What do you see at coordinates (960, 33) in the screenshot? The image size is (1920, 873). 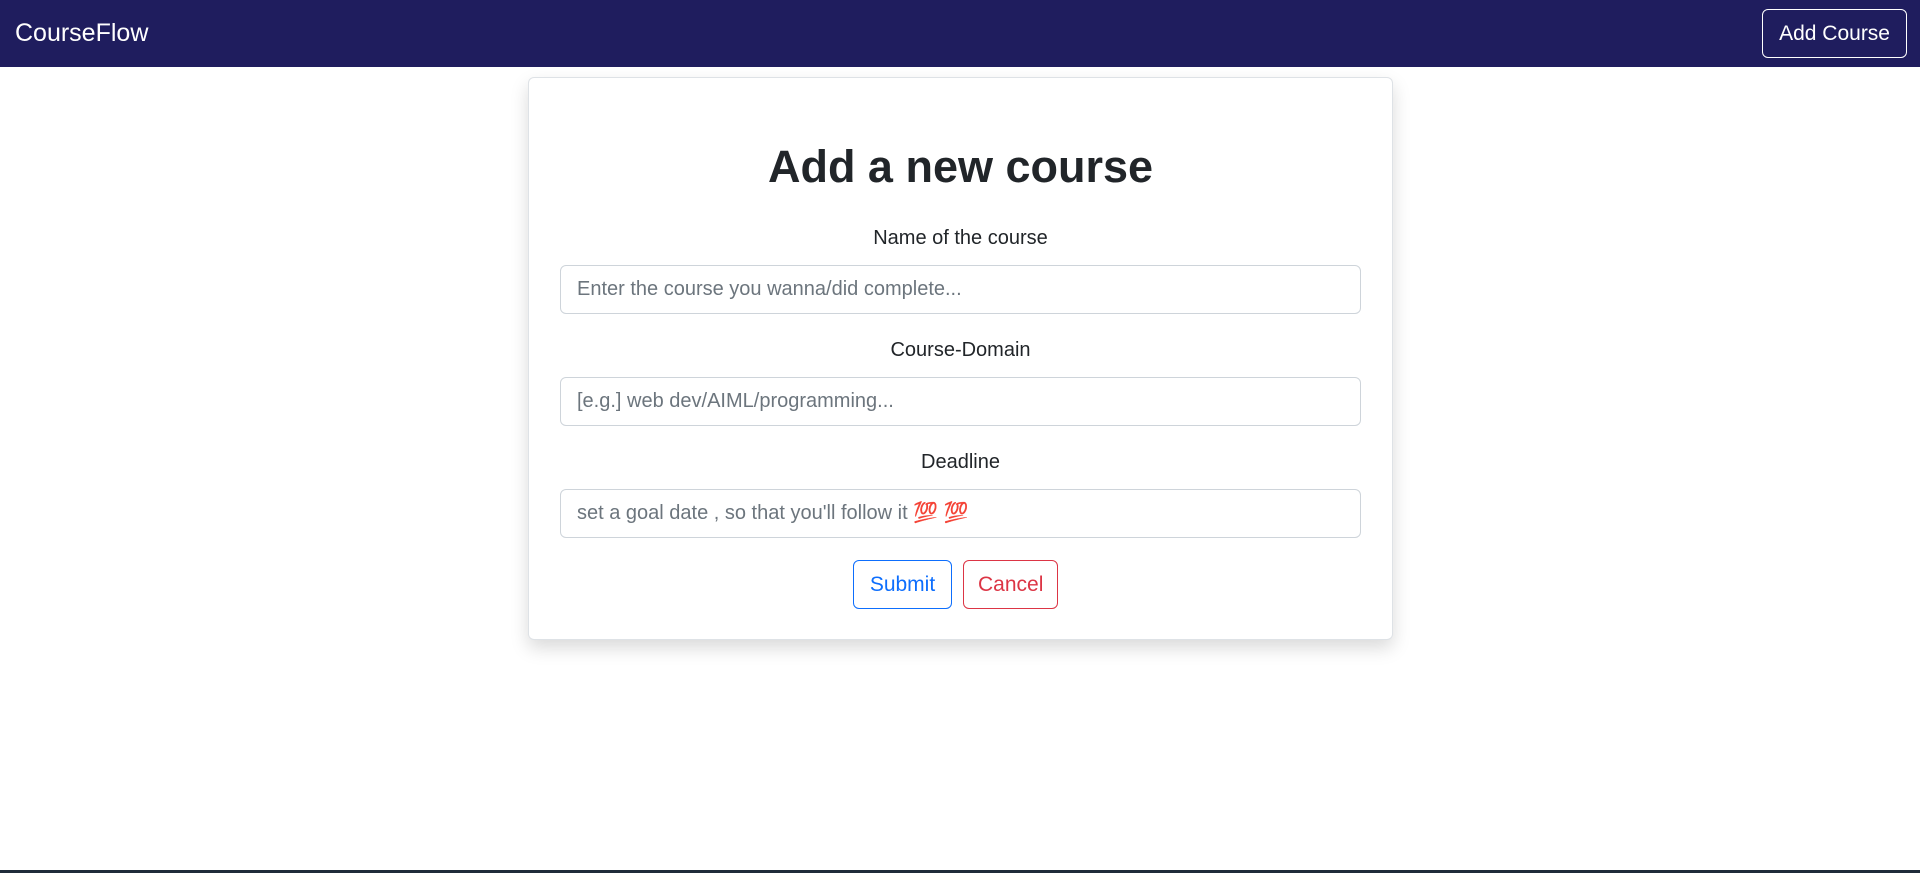 I see `navbar: CourseFlow Add Course` at bounding box center [960, 33].